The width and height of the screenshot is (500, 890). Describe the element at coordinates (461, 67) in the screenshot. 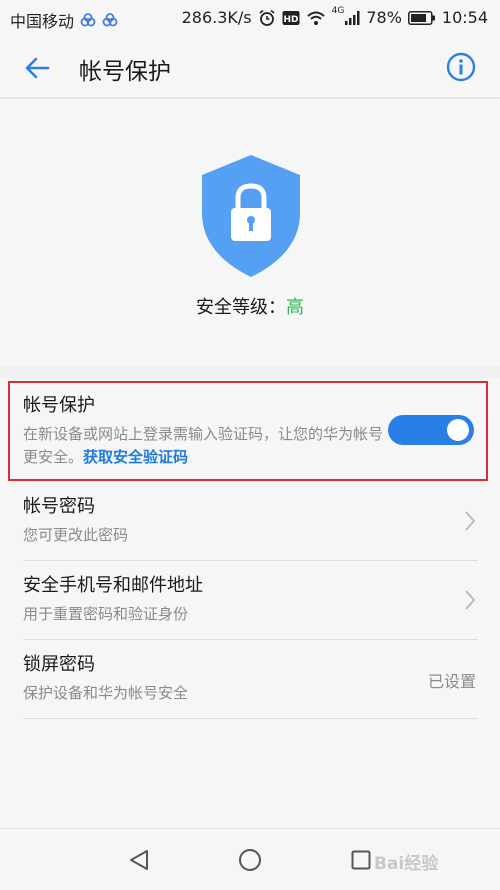

I see `info-icon` at that location.